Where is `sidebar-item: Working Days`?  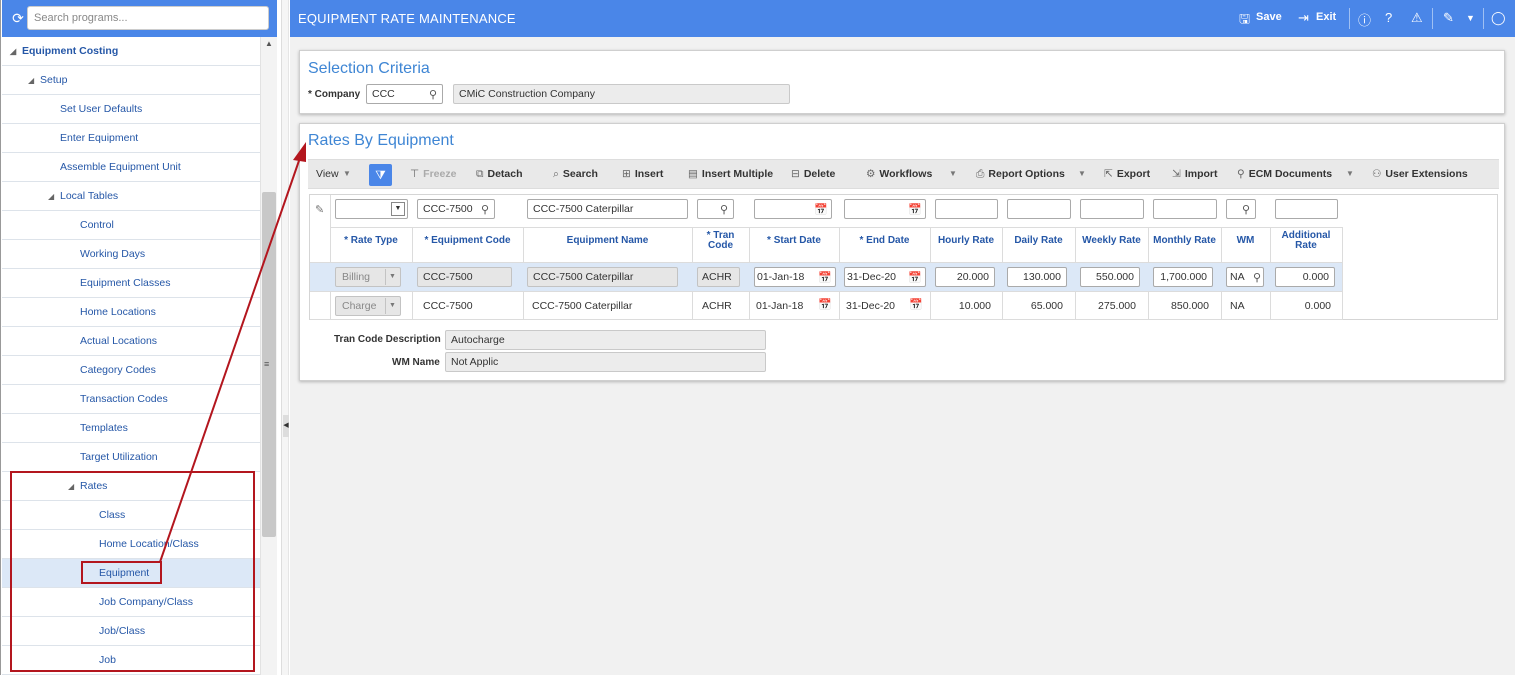
sidebar-item: Working Days is located at coordinates (131, 254).